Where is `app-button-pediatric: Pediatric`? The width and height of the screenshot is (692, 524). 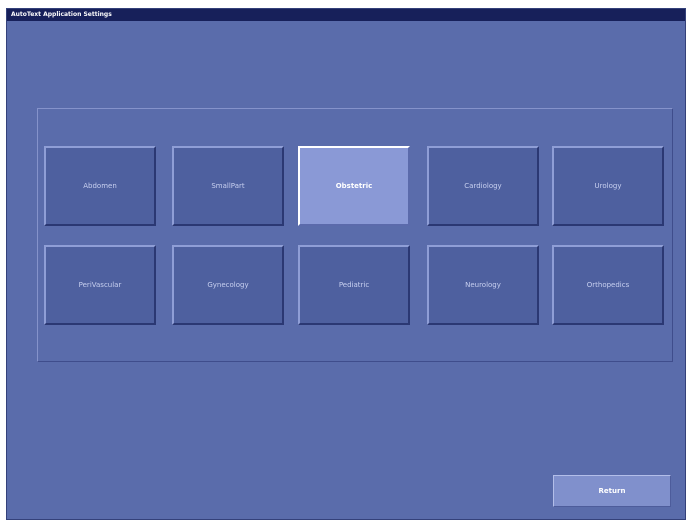 app-button-pediatric: Pediatric is located at coordinates (354, 285).